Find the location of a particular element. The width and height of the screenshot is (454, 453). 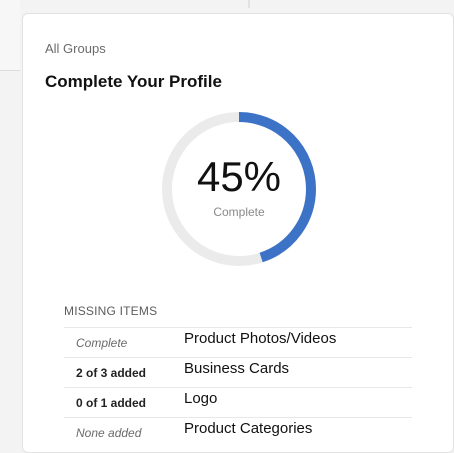

row-item: Product Photos/Videos is located at coordinates (296, 342).